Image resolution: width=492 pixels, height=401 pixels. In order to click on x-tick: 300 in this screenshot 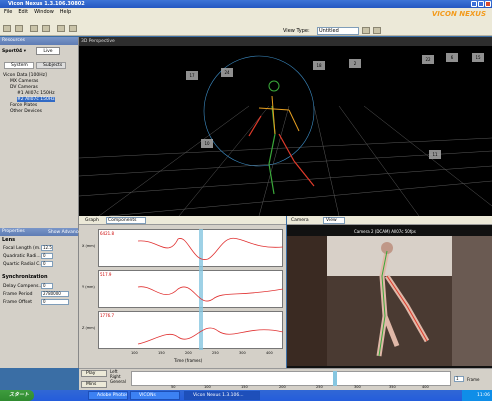, I will do `click(242, 353)`.